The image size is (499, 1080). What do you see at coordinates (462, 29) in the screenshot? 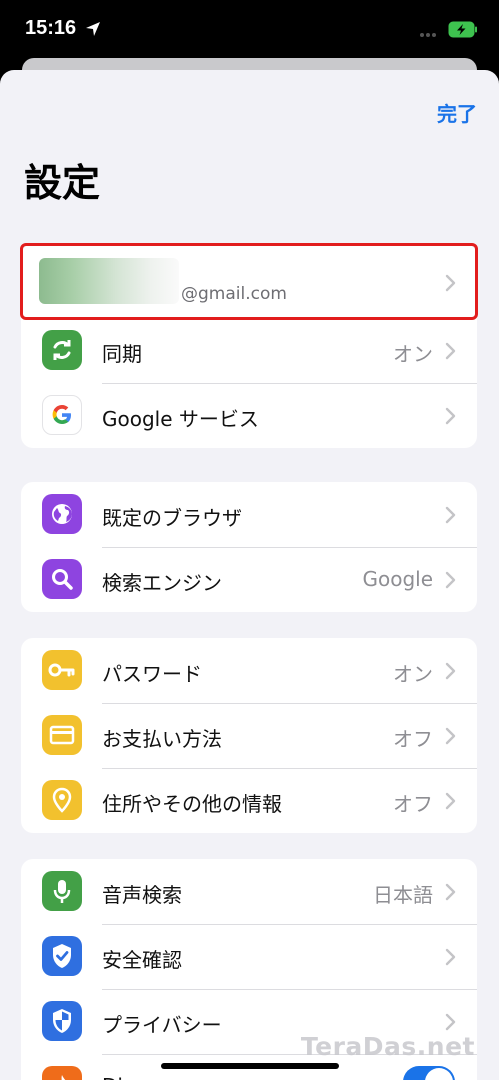
I see `battery-charging-icon` at bounding box center [462, 29].